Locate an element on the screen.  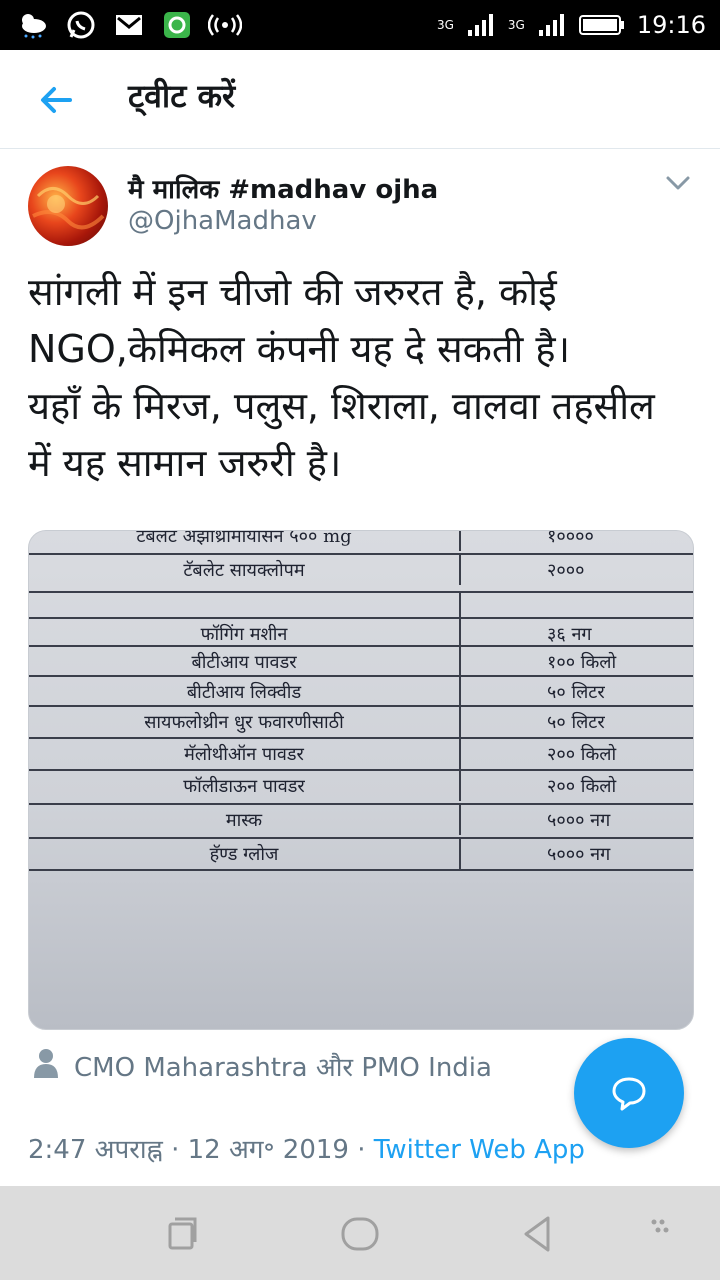
document-row: टॅबलेट अझाथ्रोमायसिन ५०० mg १०००० is located at coordinates (361, 540).